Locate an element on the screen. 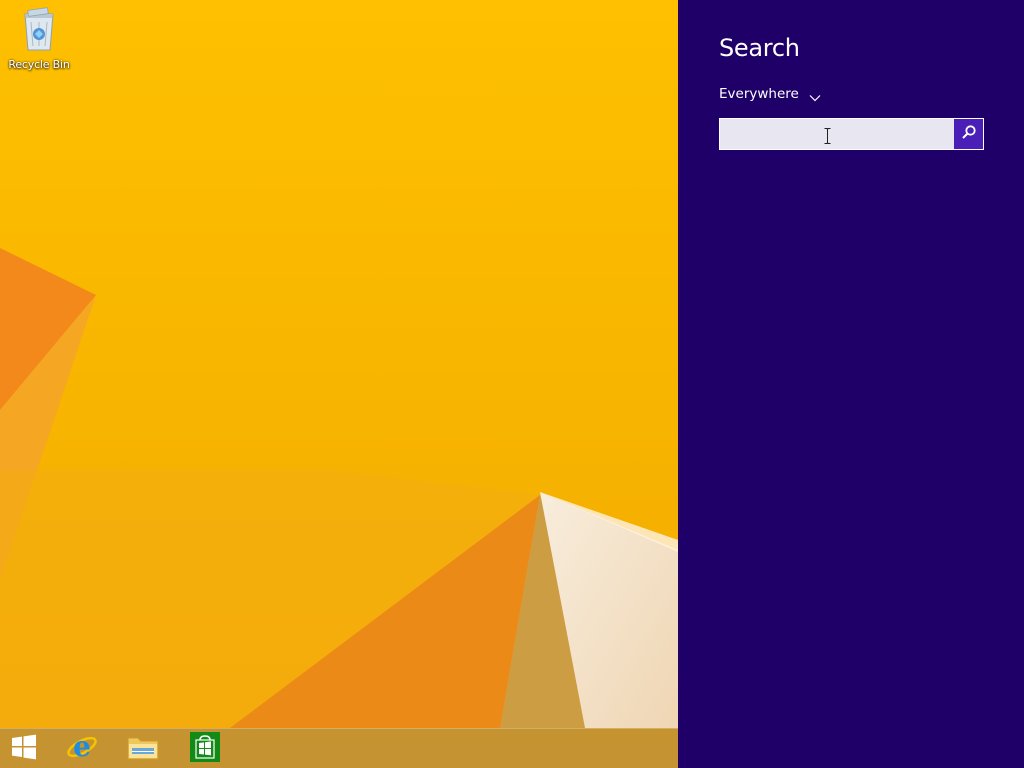  recycle-bin-label: Recycle Bin is located at coordinates (39, 64).